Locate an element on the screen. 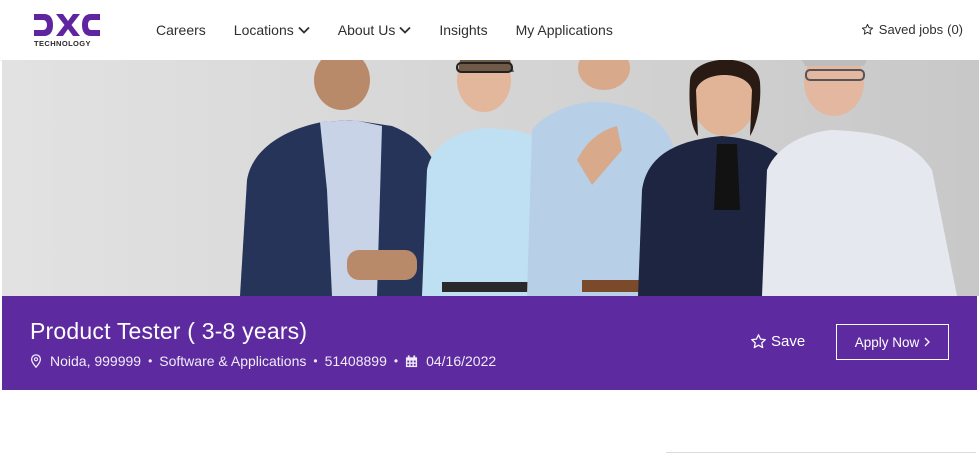 The width and height of the screenshot is (979, 456). apply-now-button: Apply Now is located at coordinates (892, 342).